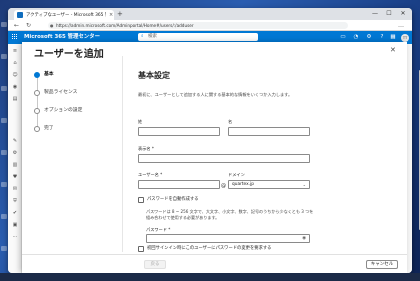 The width and height of the screenshot is (420, 281). Describe the element at coordinates (15, 37) in the screenshot. I see `app-launcher-icon` at that location.